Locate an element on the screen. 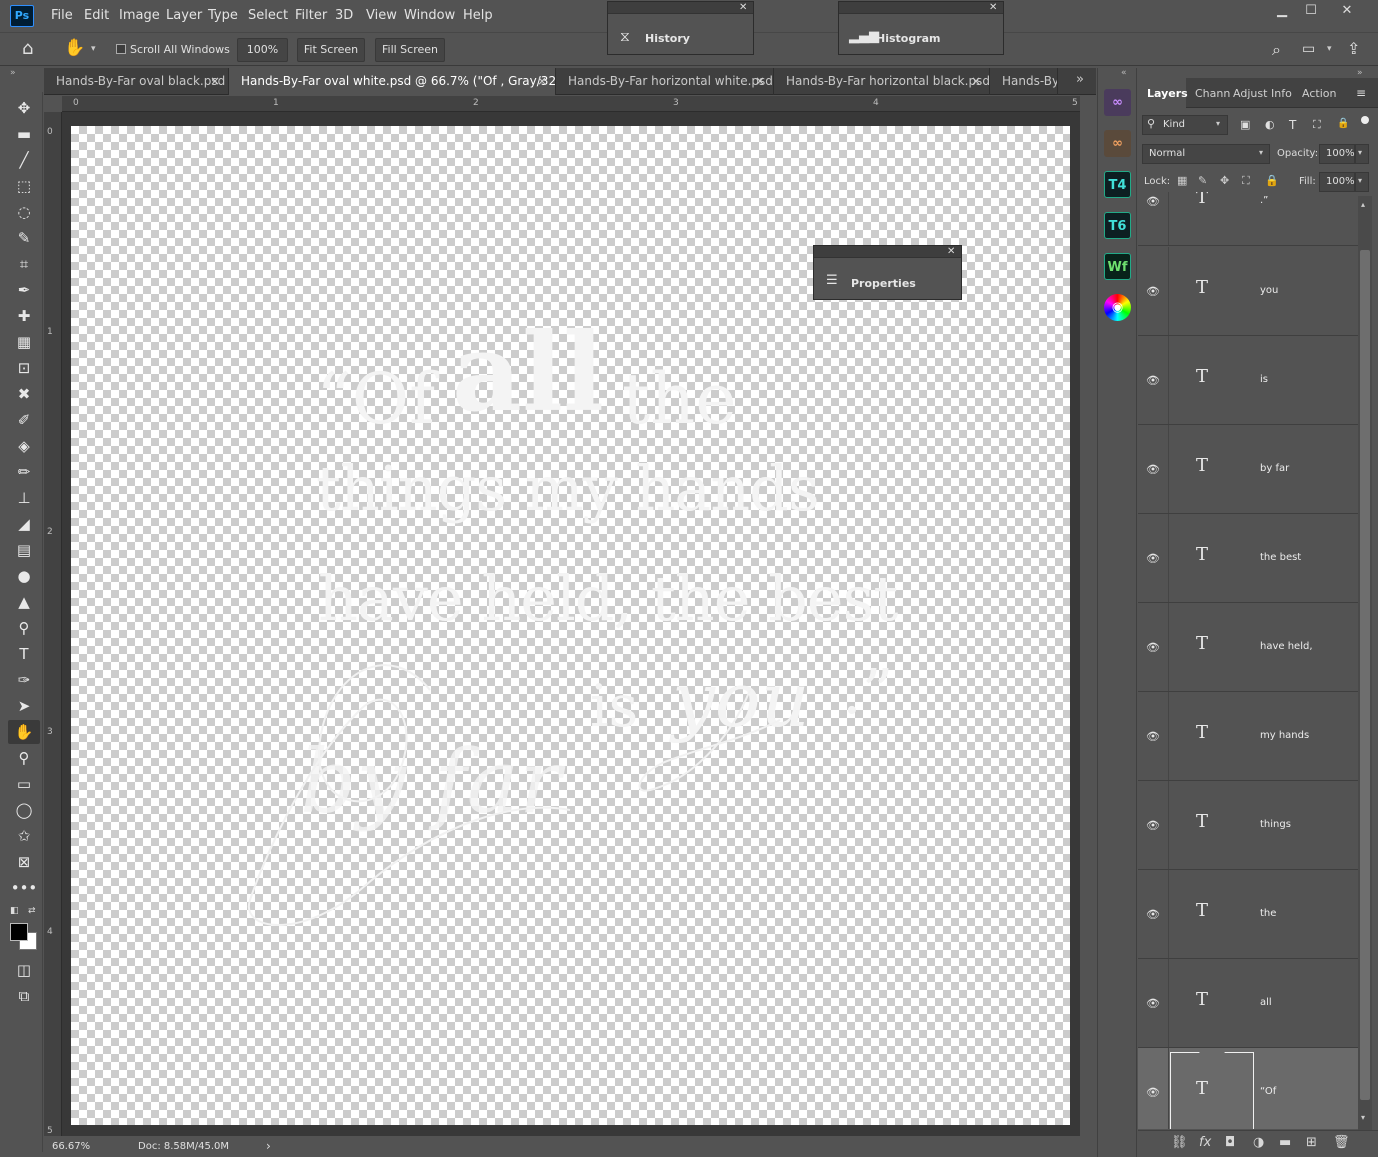  opacity-input: 100% is located at coordinates (1337, 154).